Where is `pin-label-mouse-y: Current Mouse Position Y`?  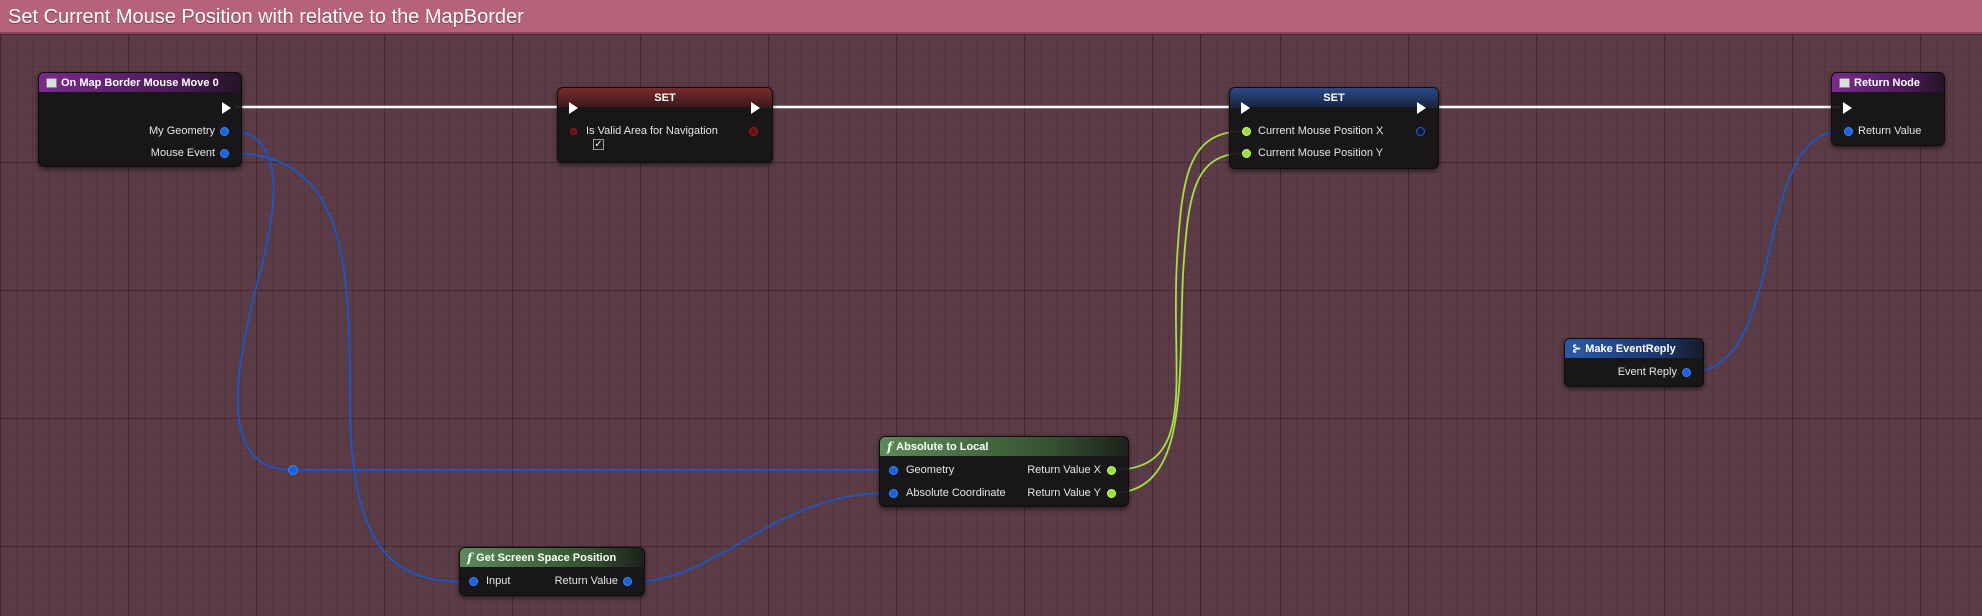 pin-label-mouse-y: Current Mouse Position Y is located at coordinates (1321, 153).